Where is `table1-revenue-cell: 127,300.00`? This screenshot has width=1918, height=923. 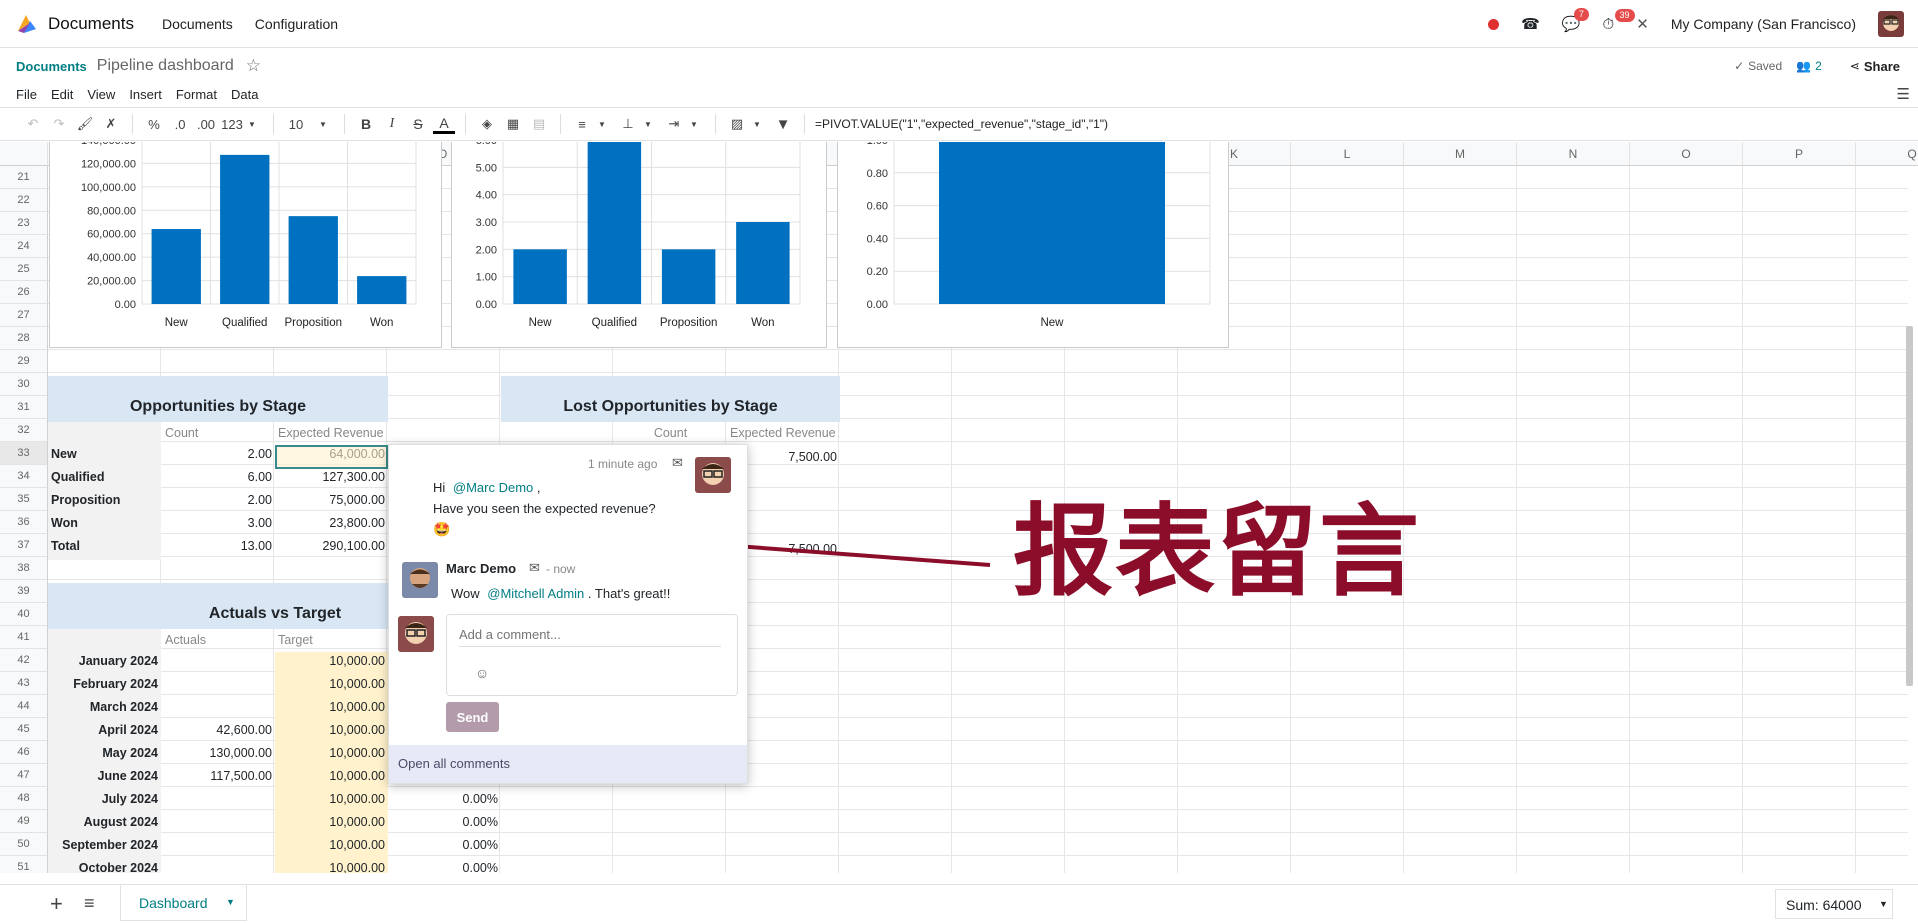
table1-revenue-cell: 127,300.00 is located at coordinates (331, 477).